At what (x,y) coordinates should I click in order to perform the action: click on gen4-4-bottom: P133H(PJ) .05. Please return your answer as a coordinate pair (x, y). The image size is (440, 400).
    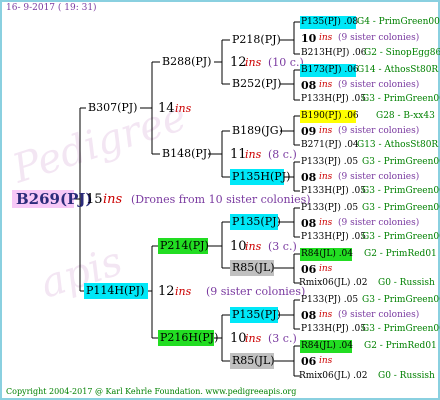
    Looking at the image, I should click on (333, 237).